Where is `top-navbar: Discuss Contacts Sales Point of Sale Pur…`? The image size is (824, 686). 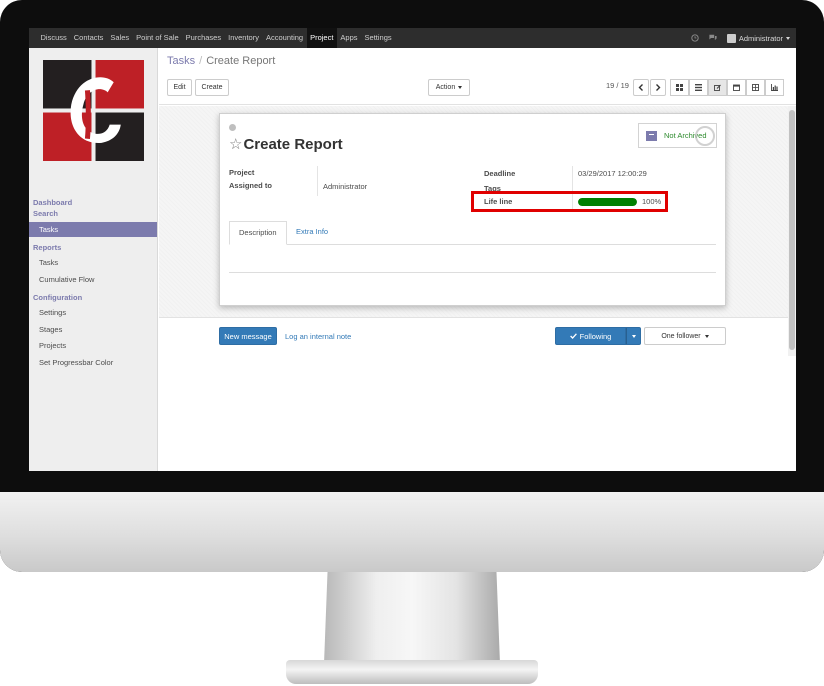 top-navbar: Discuss Contacts Sales Point of Sale Pur… is located at coordinates (412, 38).